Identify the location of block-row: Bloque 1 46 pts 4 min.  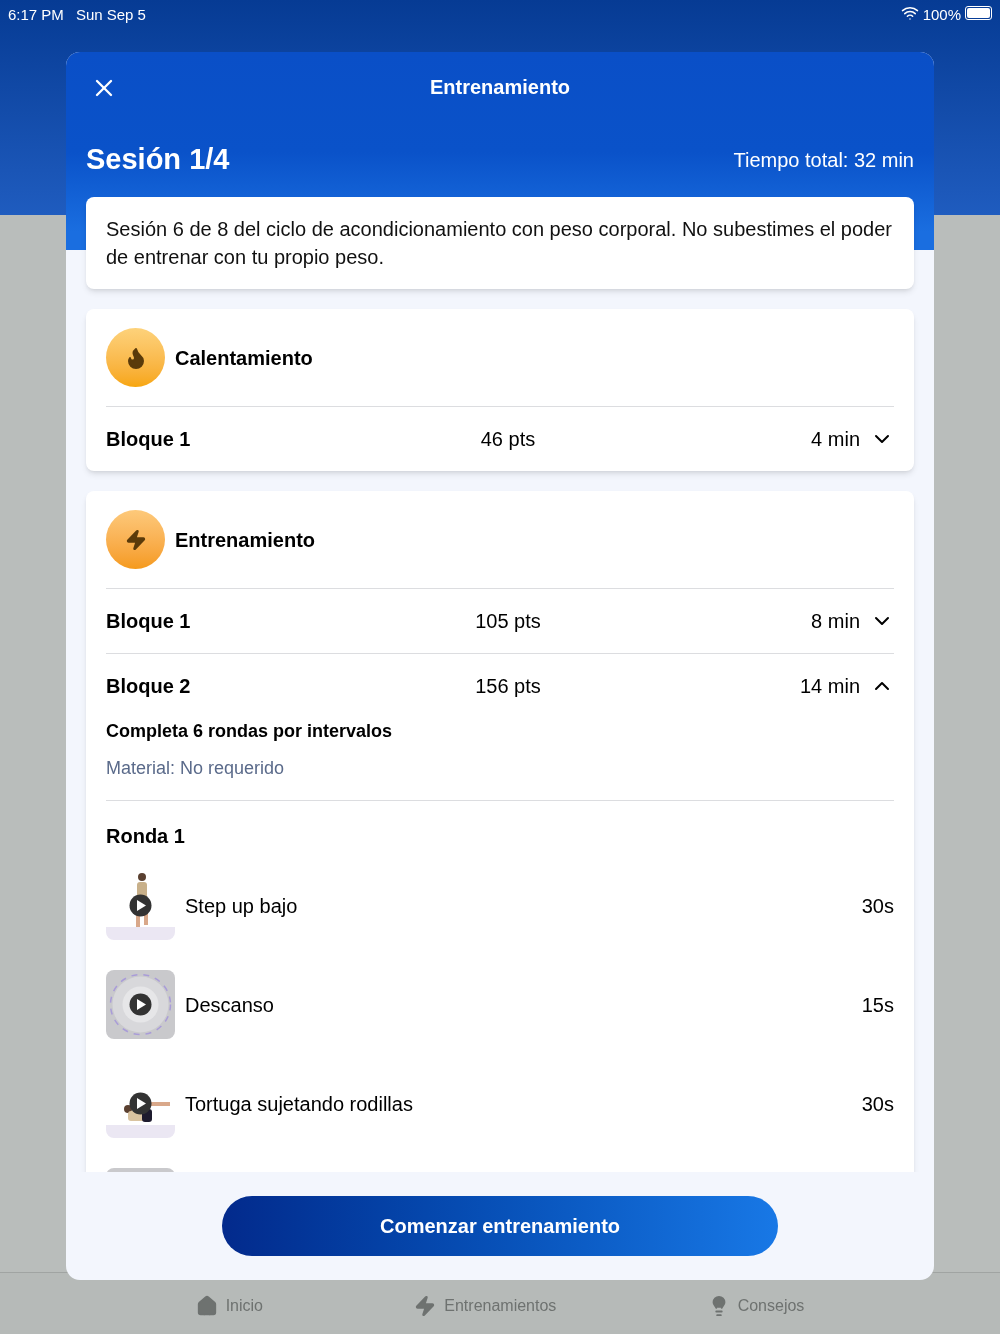
(500, 439).